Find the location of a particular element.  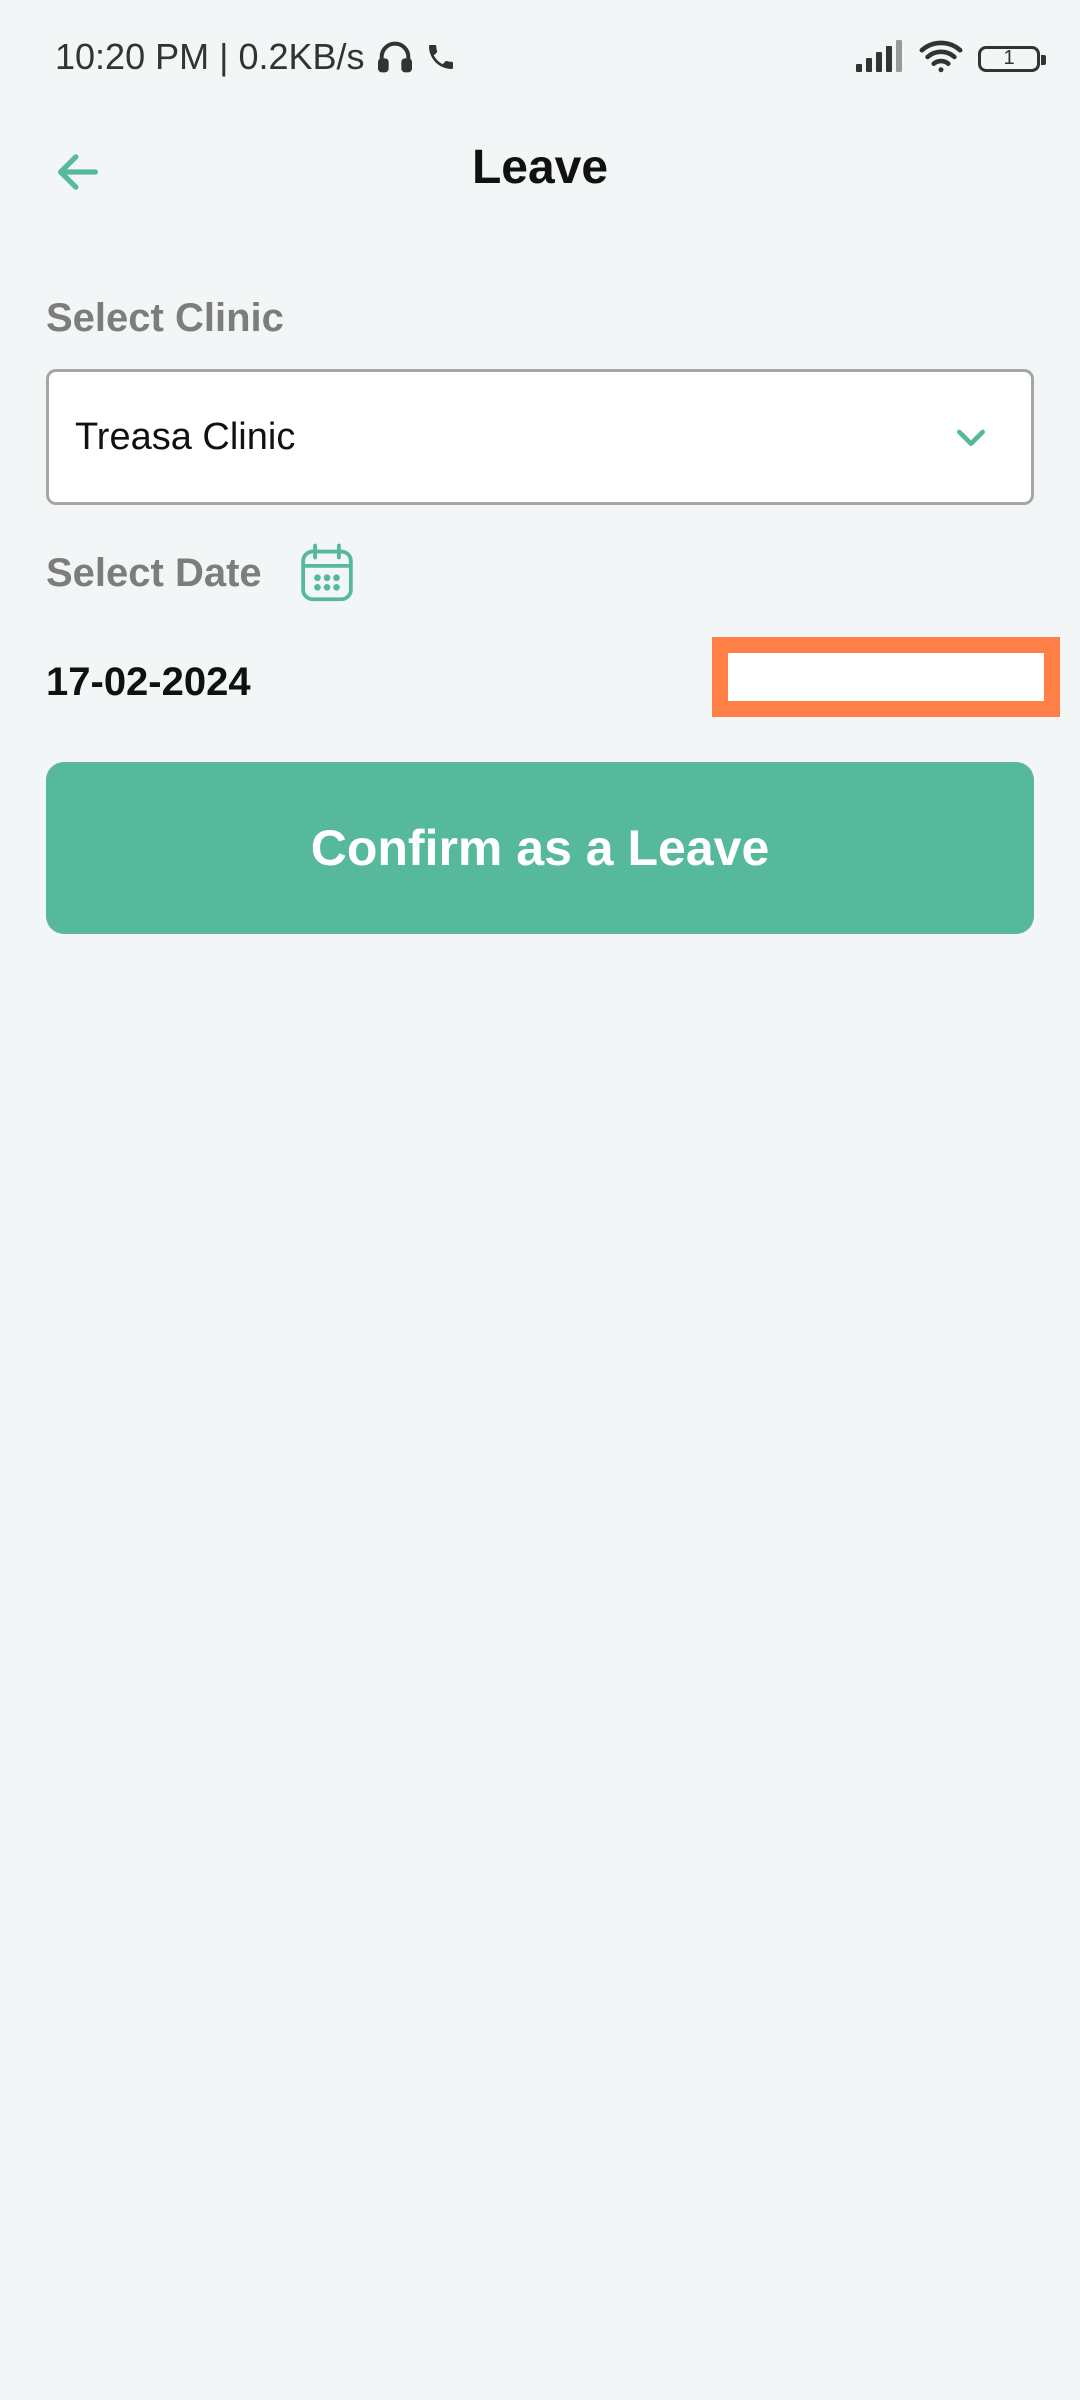

battery-icon: 1 is located at coordinates (1012, 58).